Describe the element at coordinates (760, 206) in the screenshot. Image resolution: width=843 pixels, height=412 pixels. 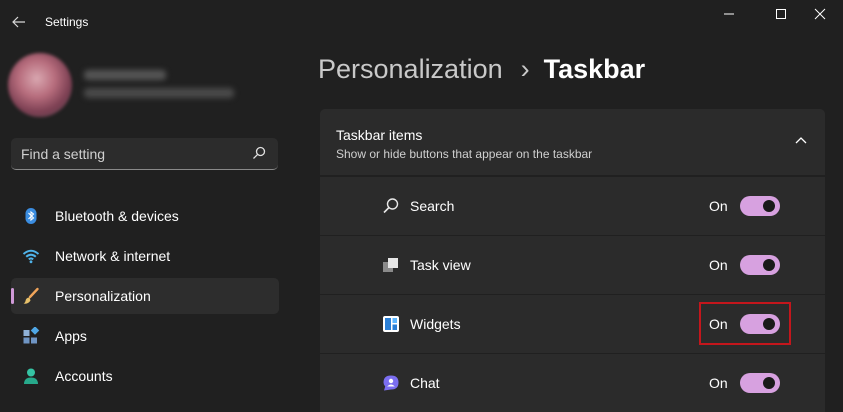
I see `search-toggle` at that location.